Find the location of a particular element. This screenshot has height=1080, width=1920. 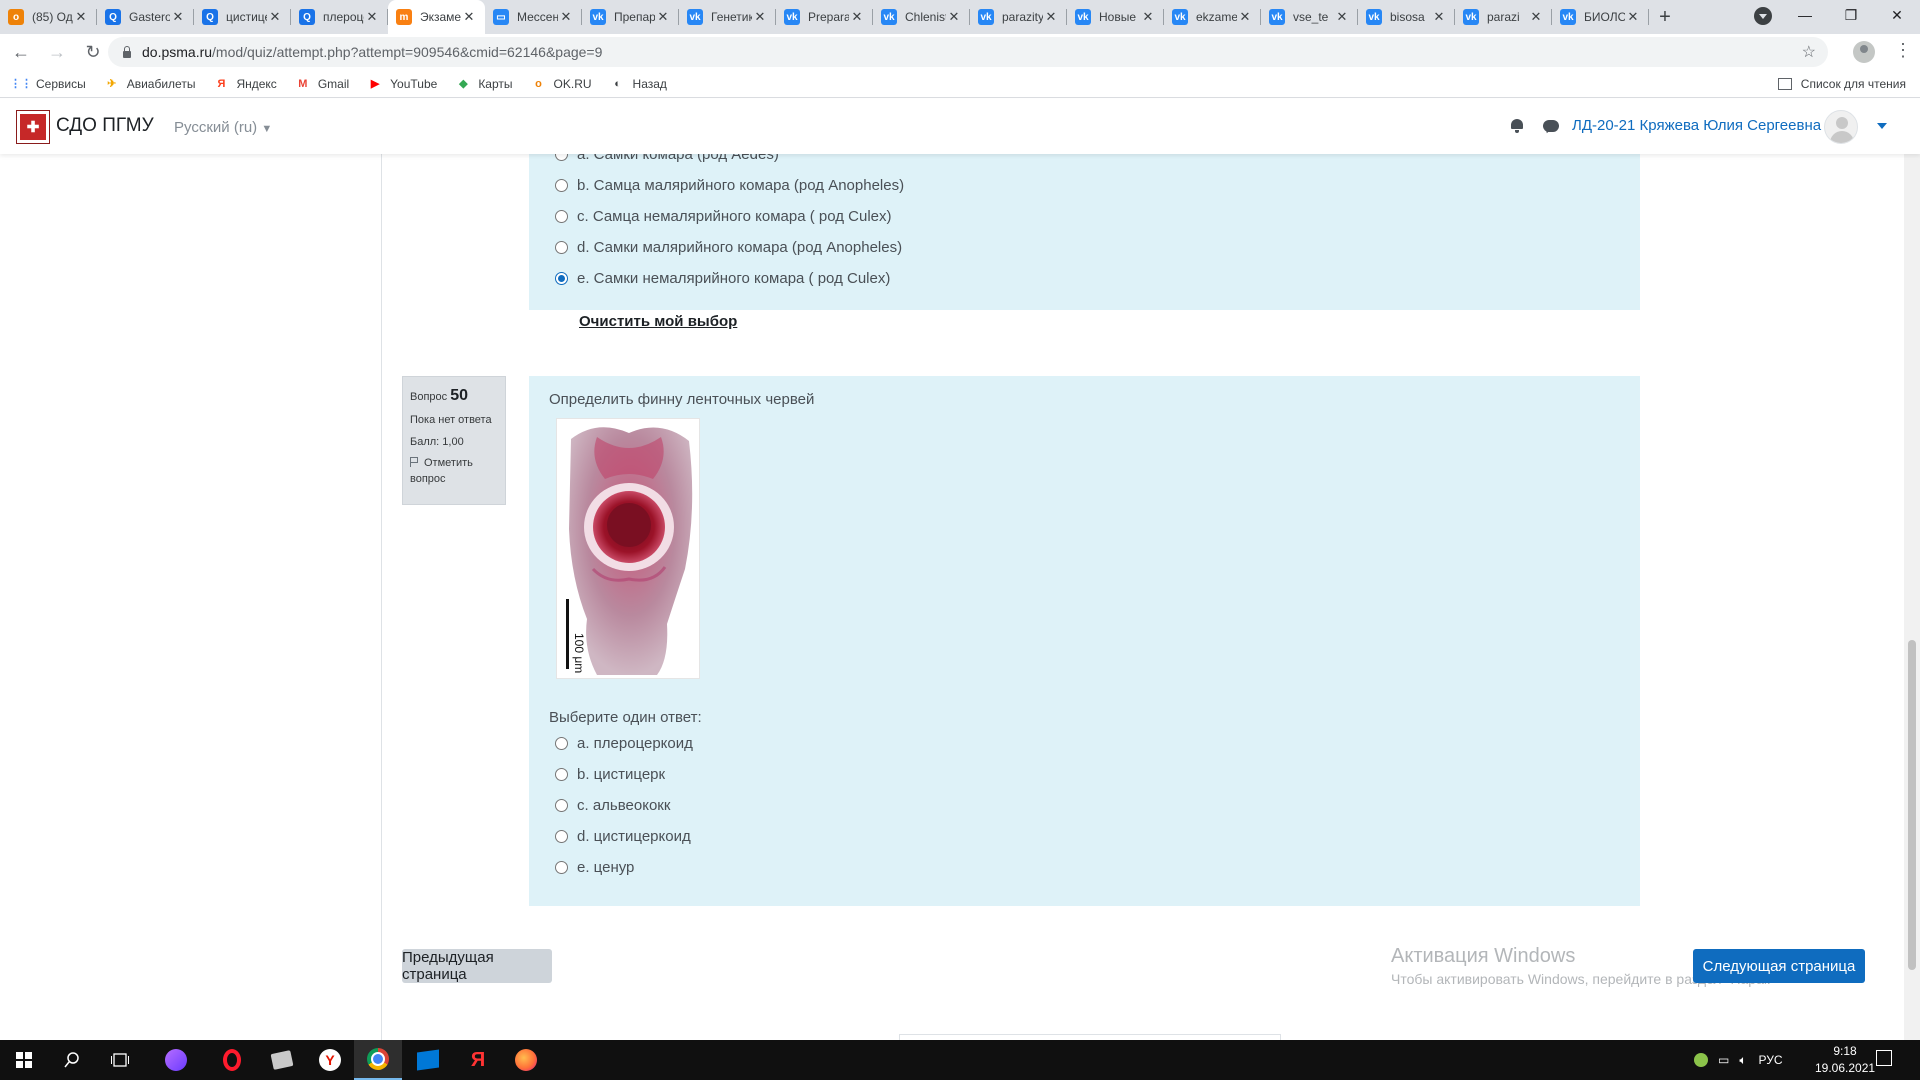

input-language: РУС is located at coordinates (1771, 1060).